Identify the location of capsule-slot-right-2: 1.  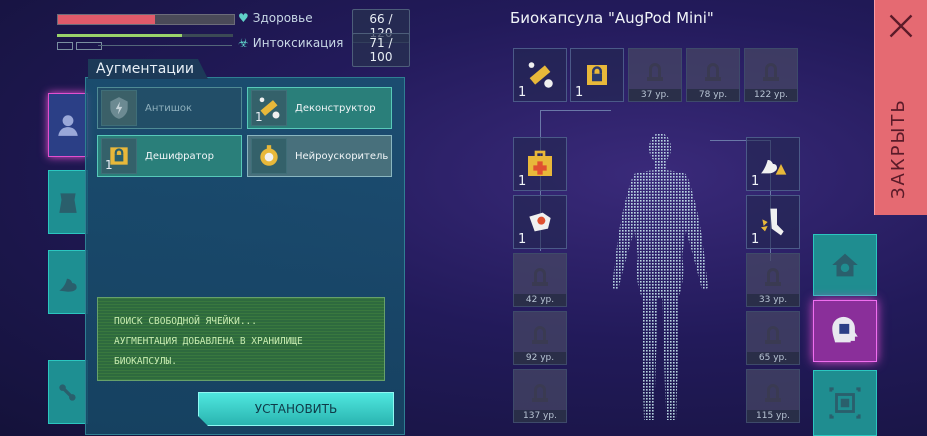
(773, 222).